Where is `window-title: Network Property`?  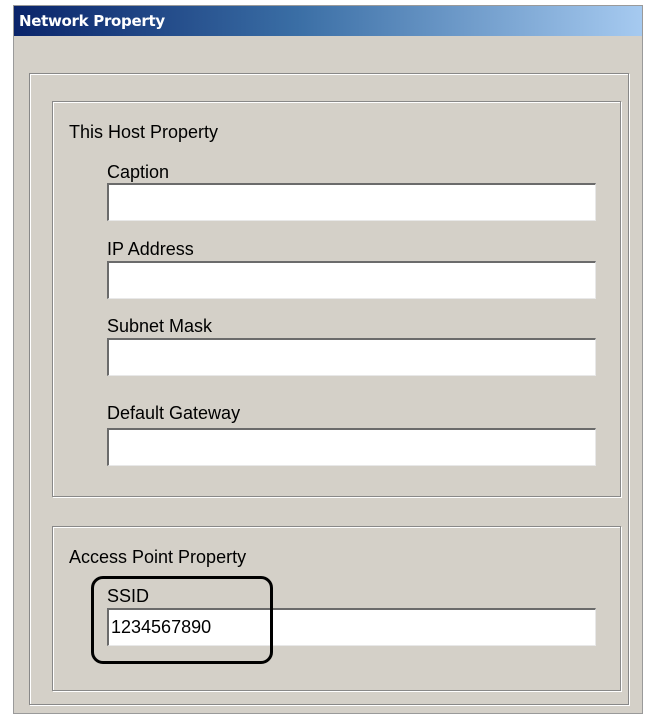 window-title: Network Property is located at coordinates (92, 21).